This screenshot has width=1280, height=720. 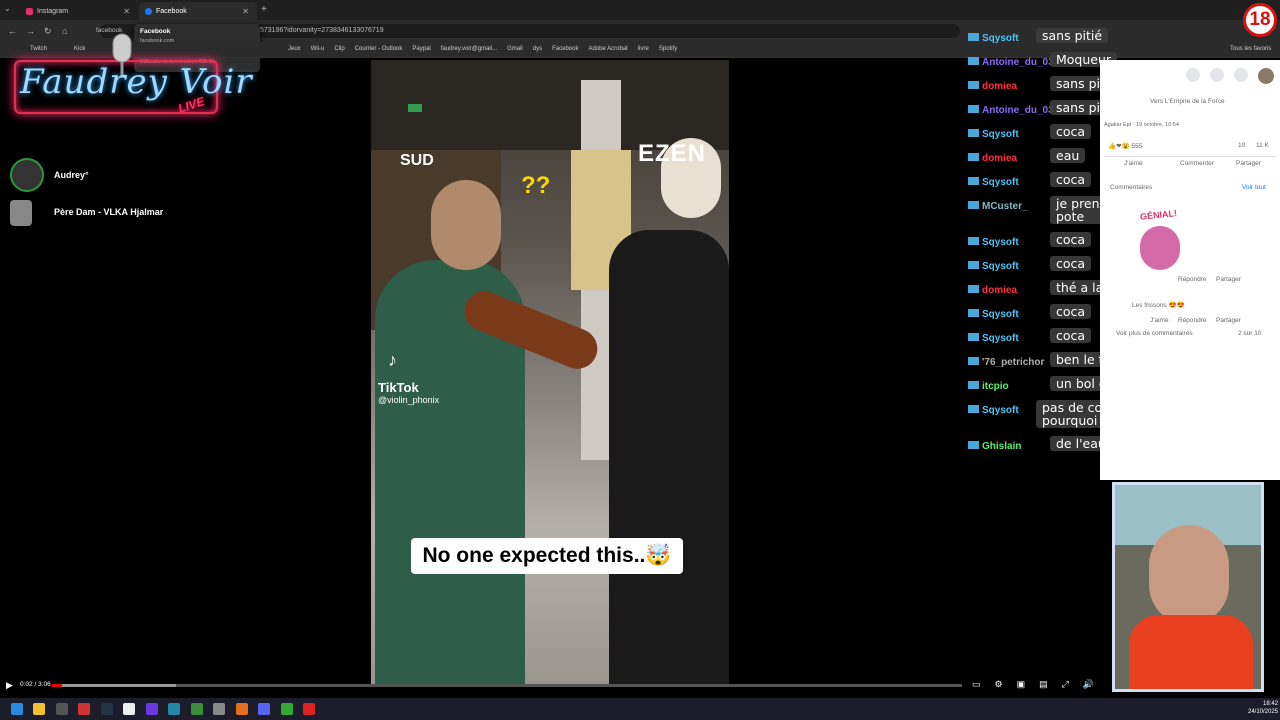 I want to click on question-marks: ??, so click(x=536, y=185).